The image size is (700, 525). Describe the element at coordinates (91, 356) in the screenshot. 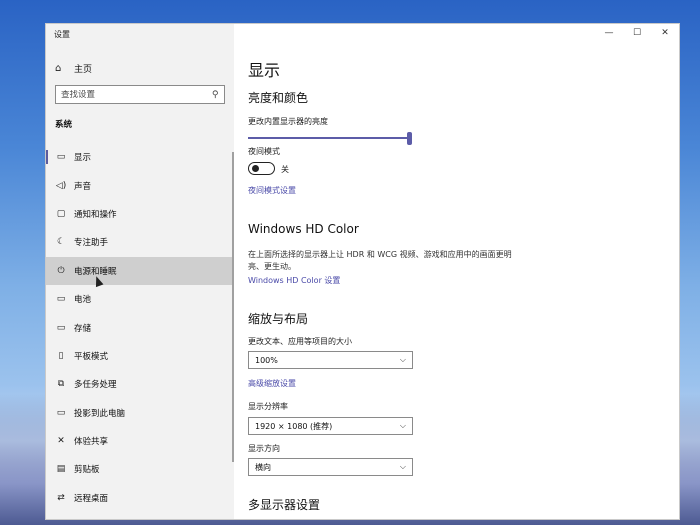

I see `sidebar-item-label: 平板模式` at that location.